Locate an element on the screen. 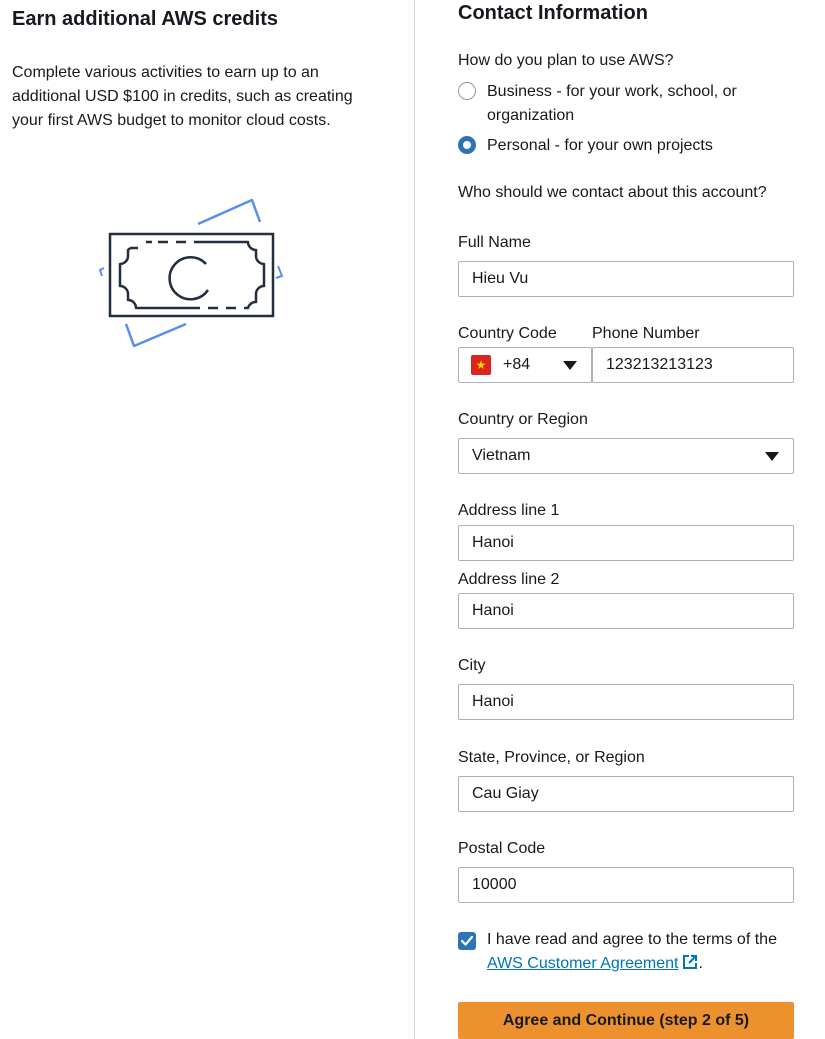 This screenshot has height=1039, width=825. postal-code-label: Postal Code is located at coordinates (502, 848).